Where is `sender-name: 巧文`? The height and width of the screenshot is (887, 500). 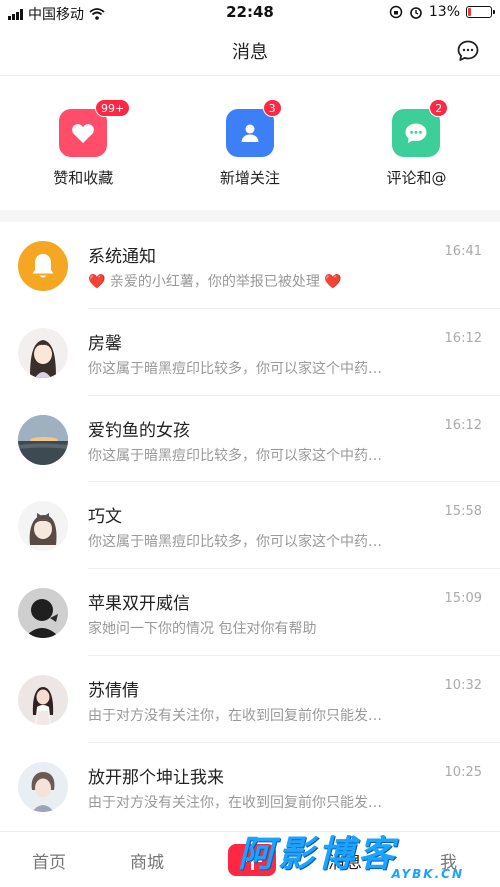
sender-name: 巧文 is located at coordinates (105, 517).